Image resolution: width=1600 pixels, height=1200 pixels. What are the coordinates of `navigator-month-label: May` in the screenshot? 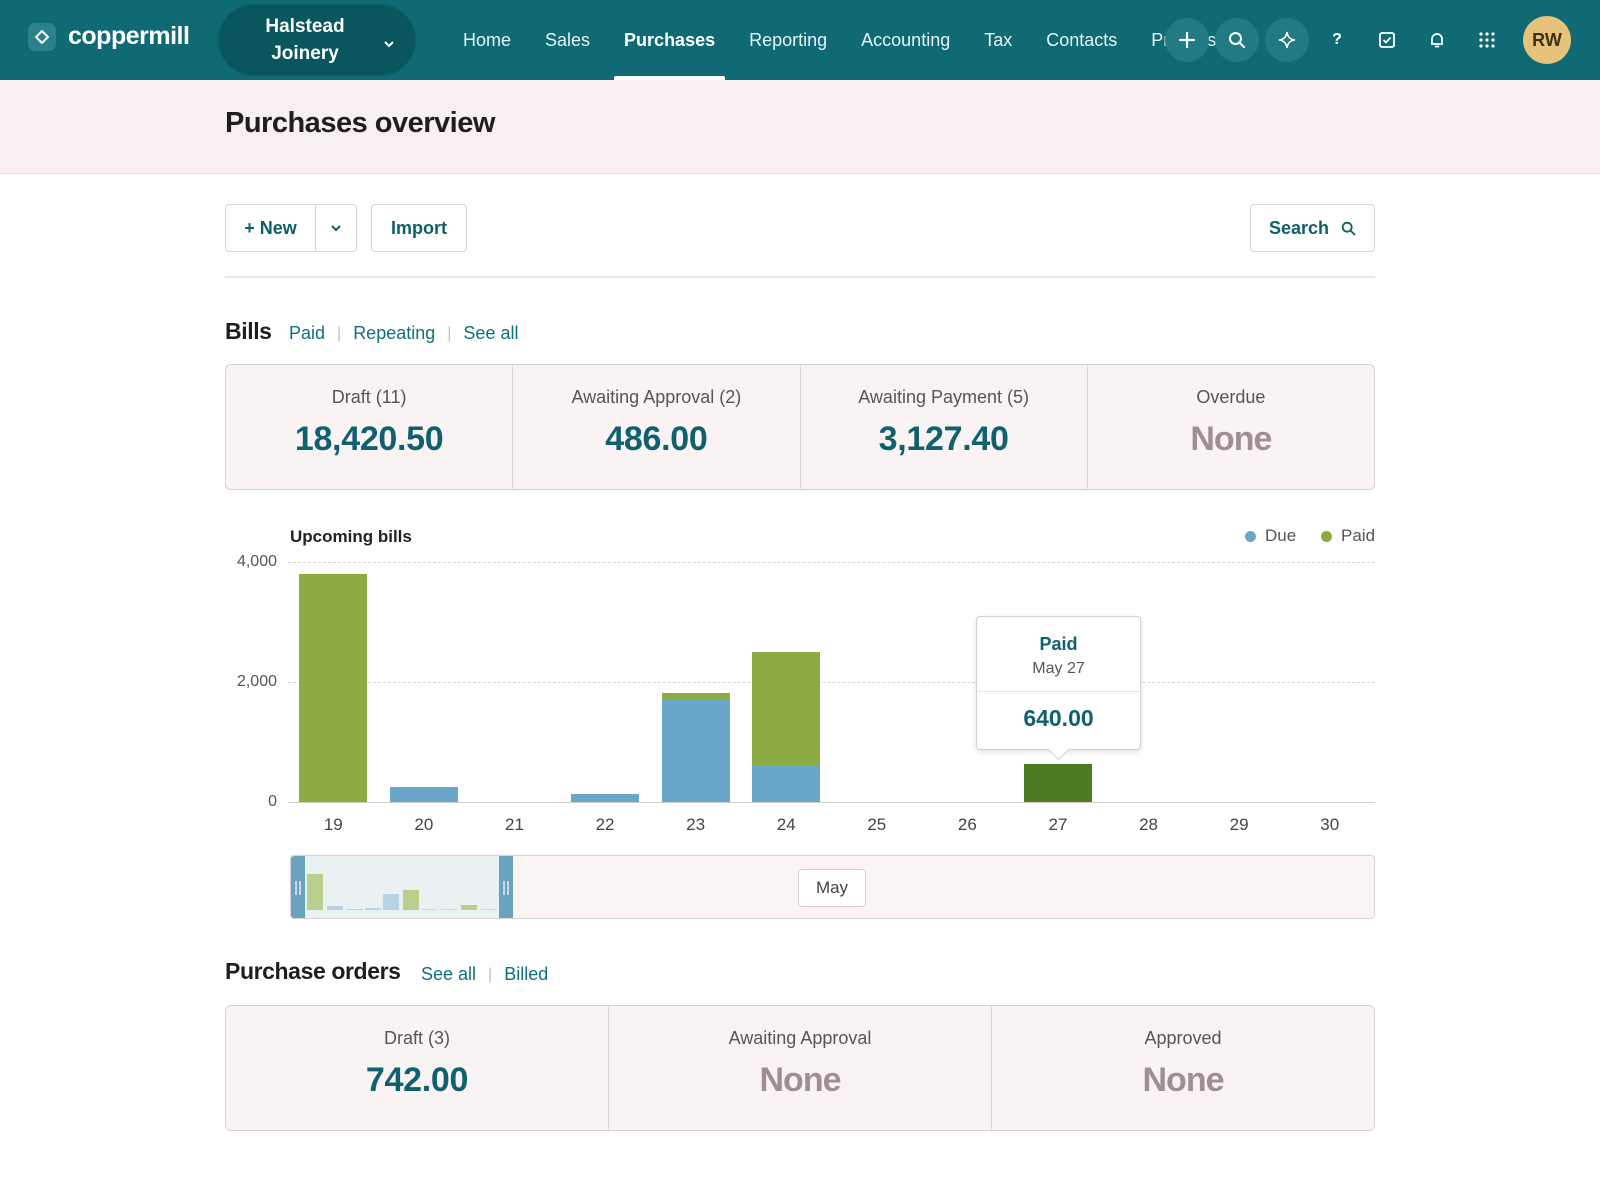 It's located at (832, 888).